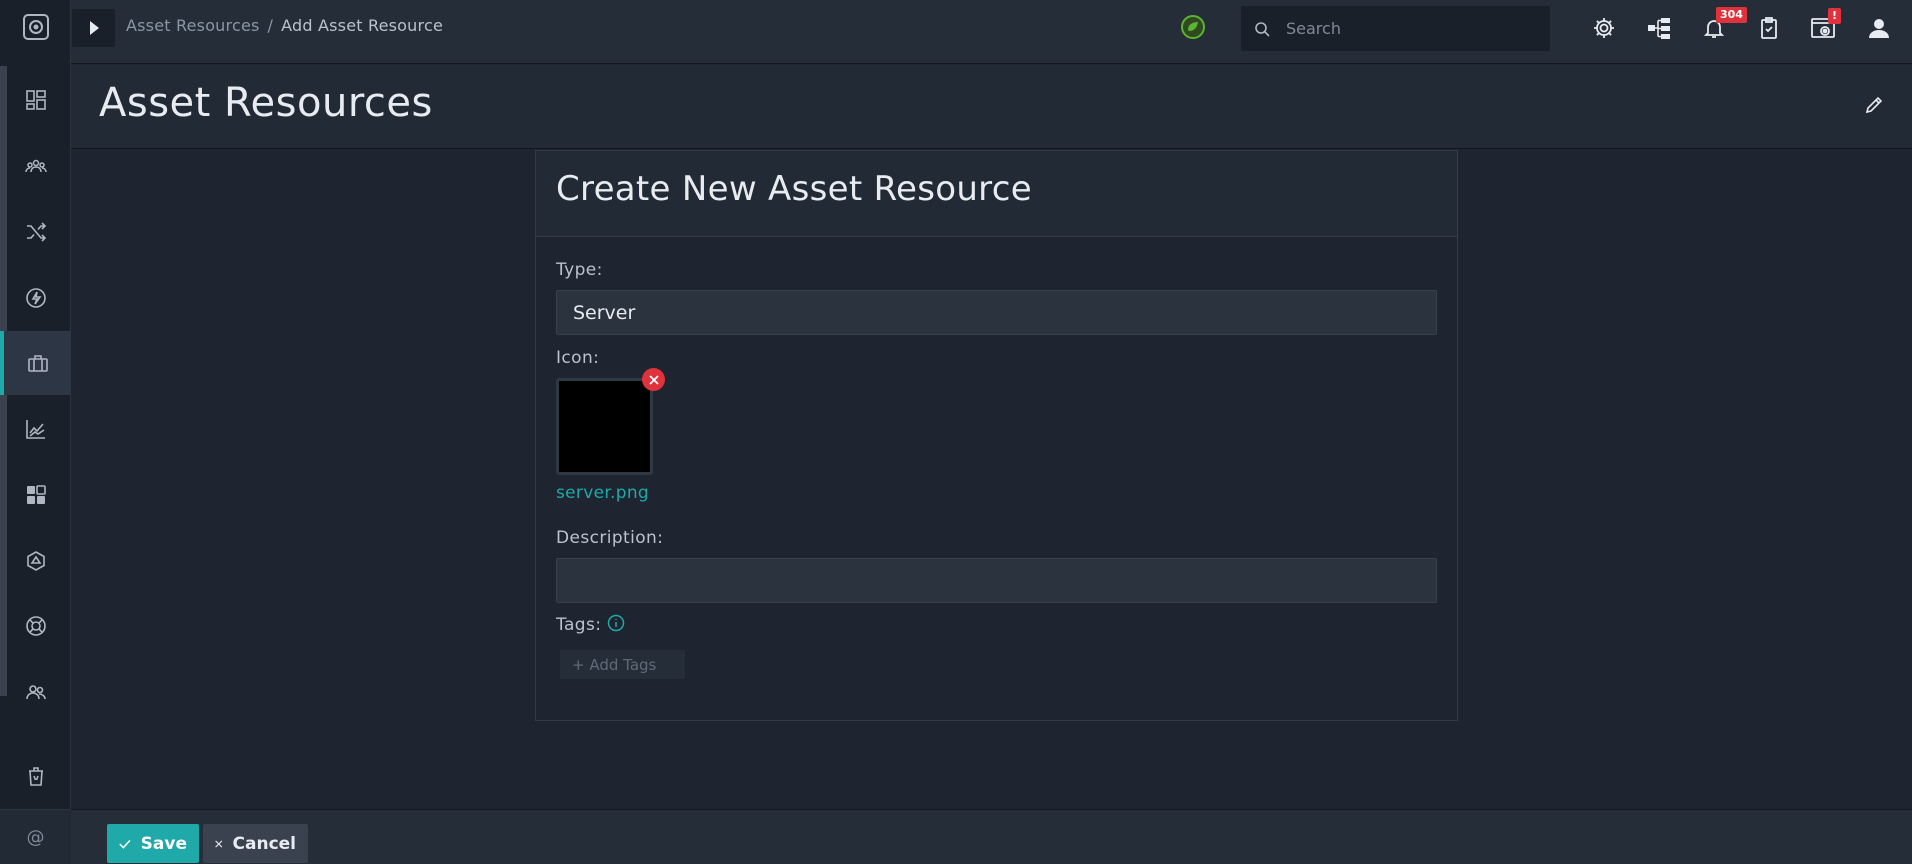 This screenshot has width=1912, height=864. I want to click on settings-button, so click(1604, 28).